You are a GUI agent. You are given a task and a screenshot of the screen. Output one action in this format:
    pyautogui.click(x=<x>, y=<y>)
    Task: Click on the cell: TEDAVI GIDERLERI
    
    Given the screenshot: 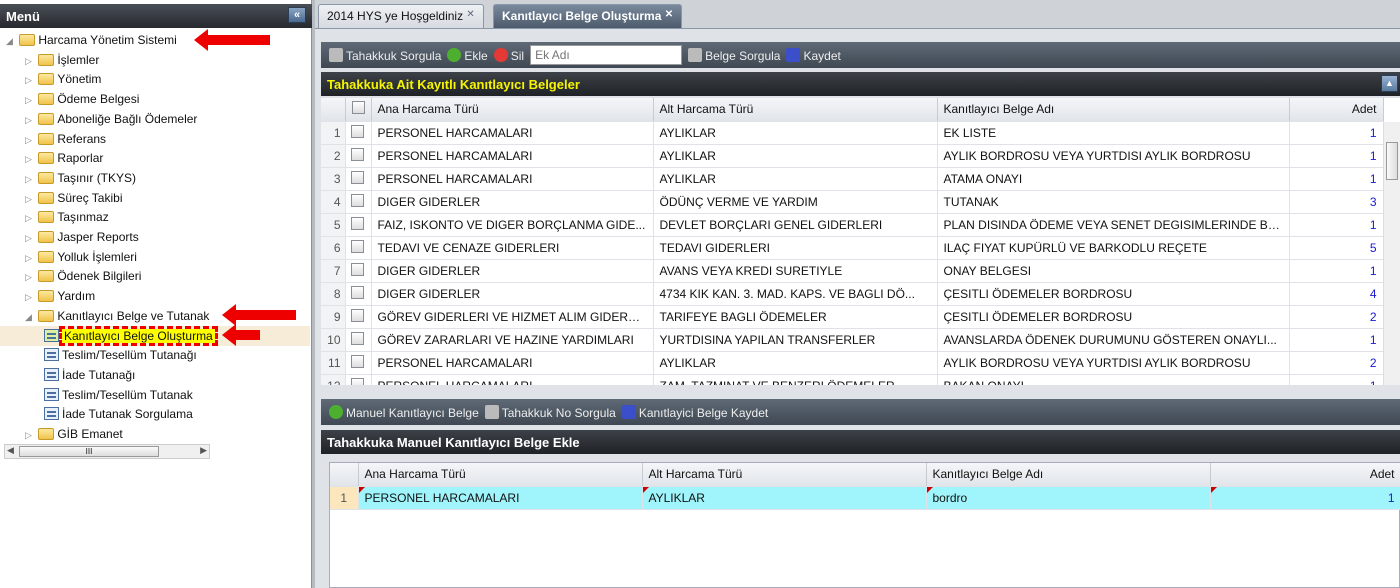 What is the action you would take?
    pyautogui.click(x=795, y=248)
    